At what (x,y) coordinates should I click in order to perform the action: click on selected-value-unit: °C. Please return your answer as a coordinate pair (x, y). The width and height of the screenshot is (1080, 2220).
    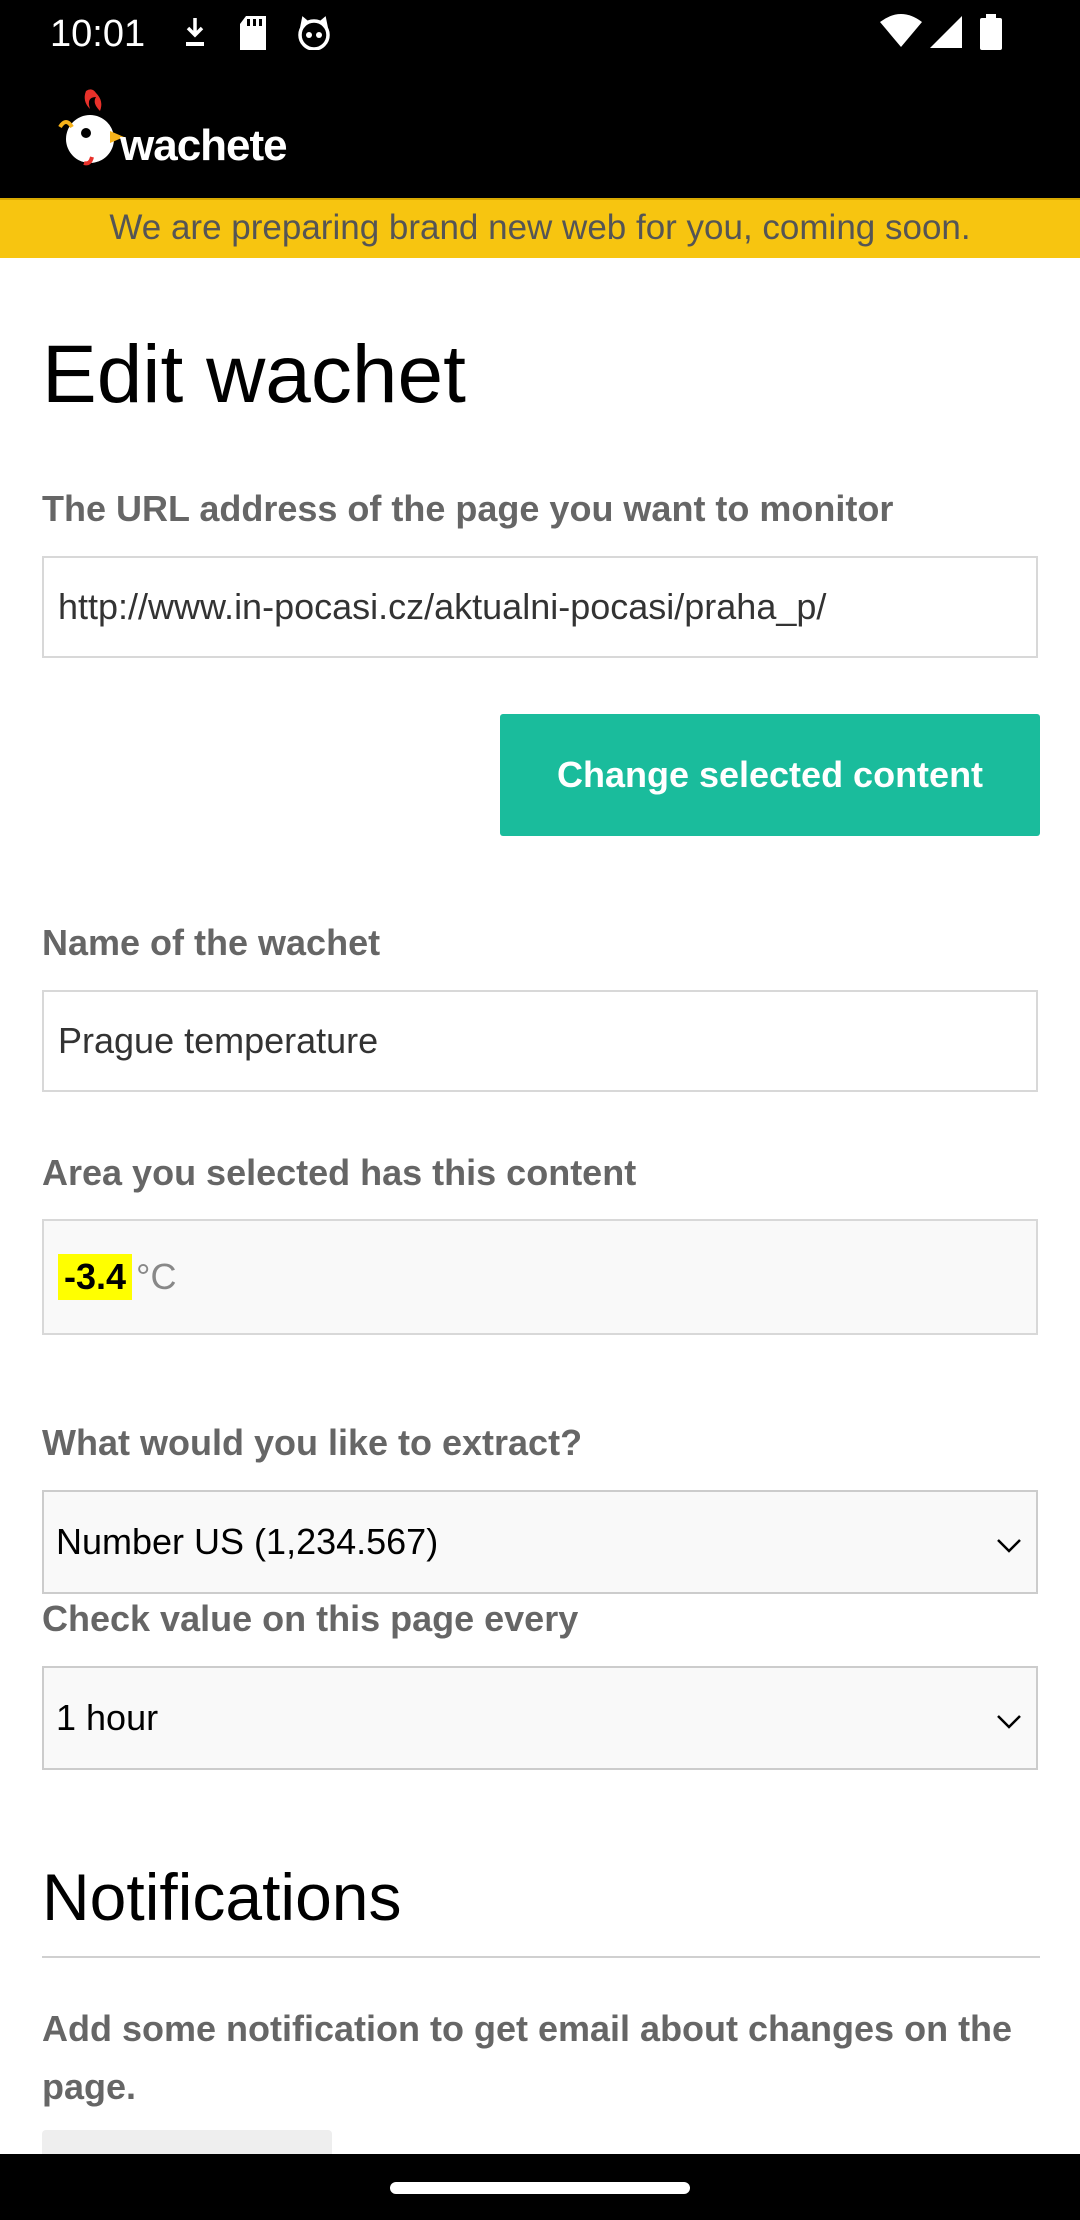
    Looking at the image, I should click on (156, 1276).